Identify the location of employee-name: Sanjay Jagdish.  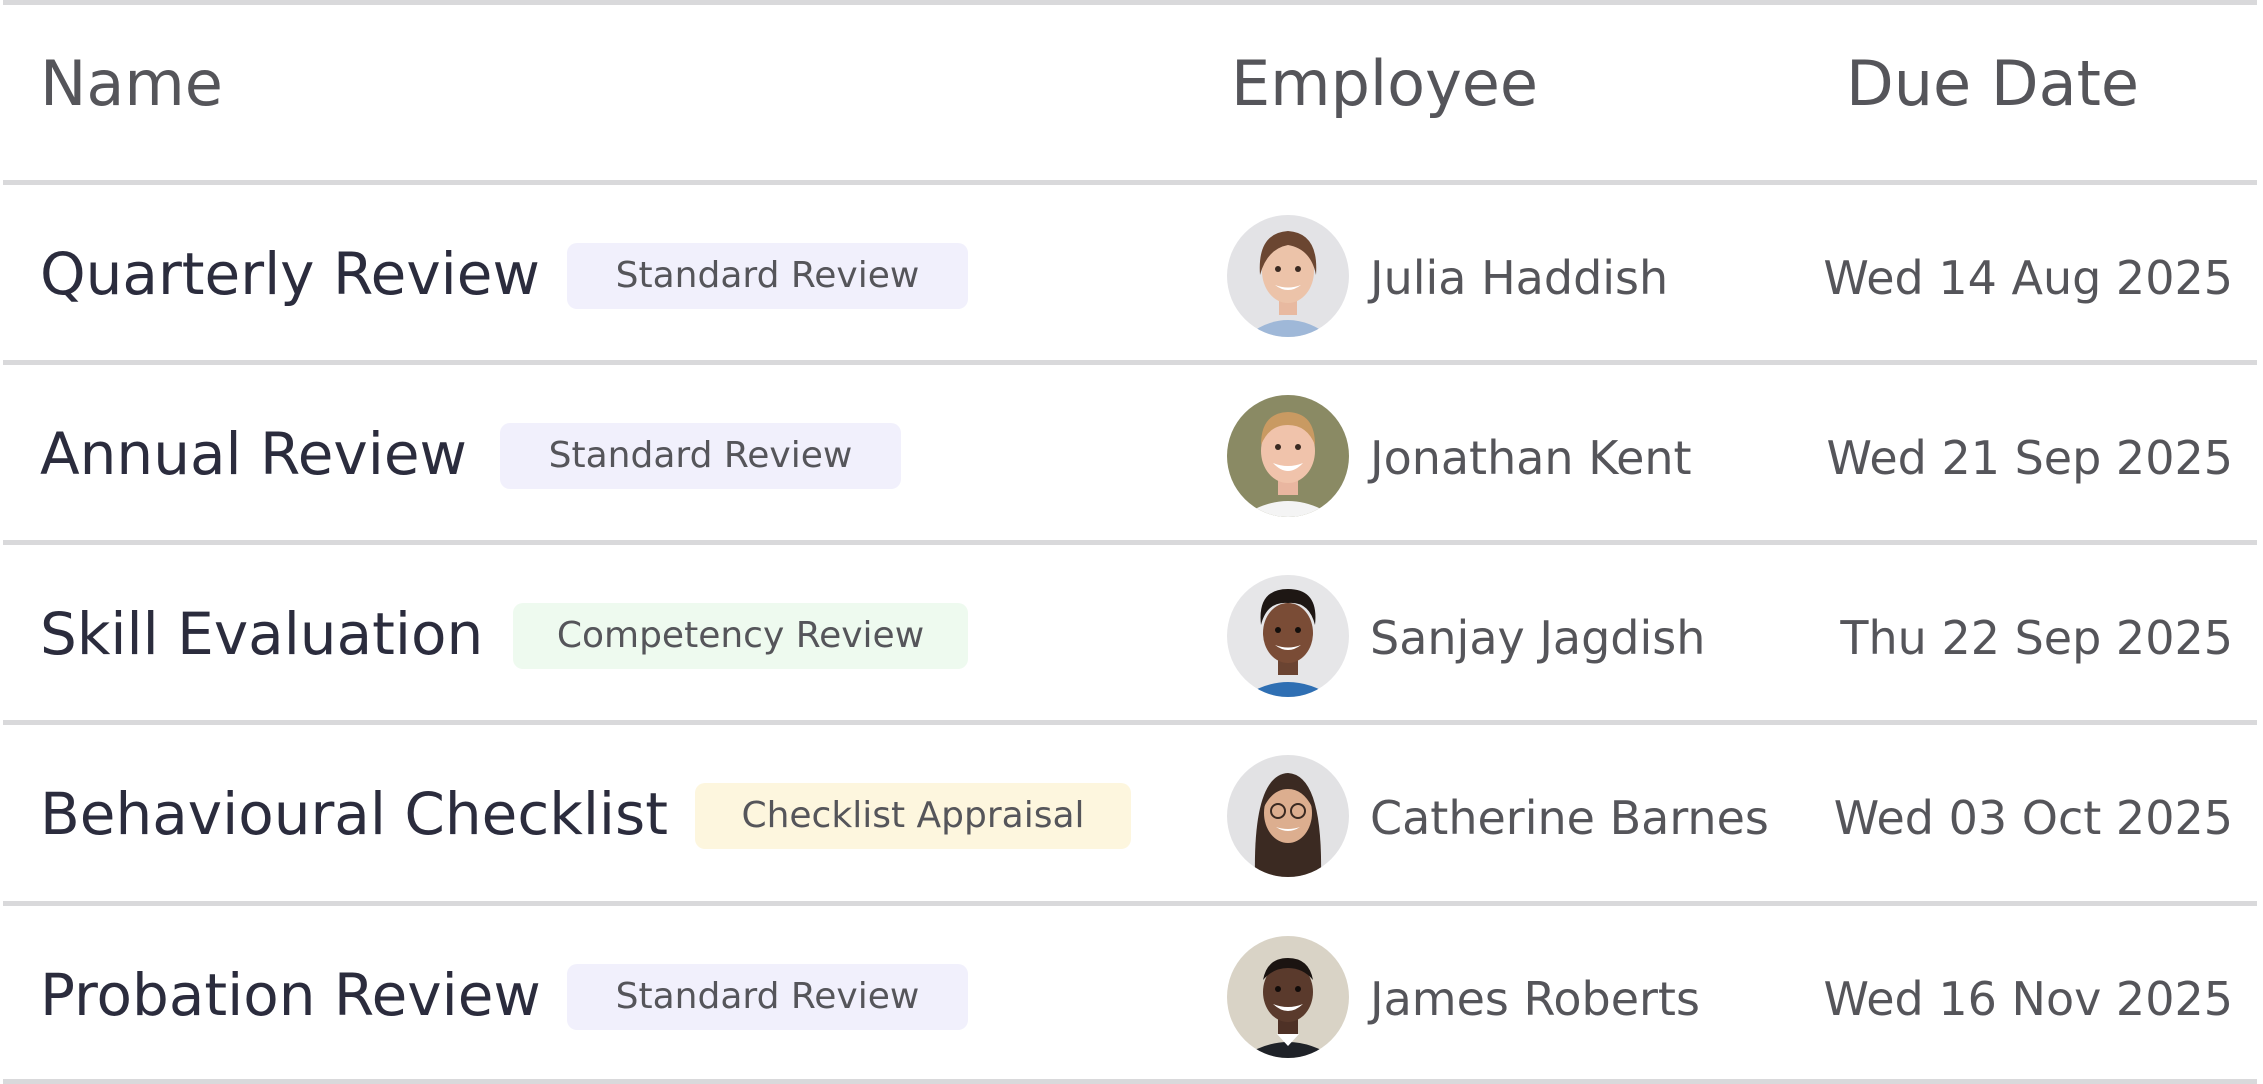
(1537, 638).